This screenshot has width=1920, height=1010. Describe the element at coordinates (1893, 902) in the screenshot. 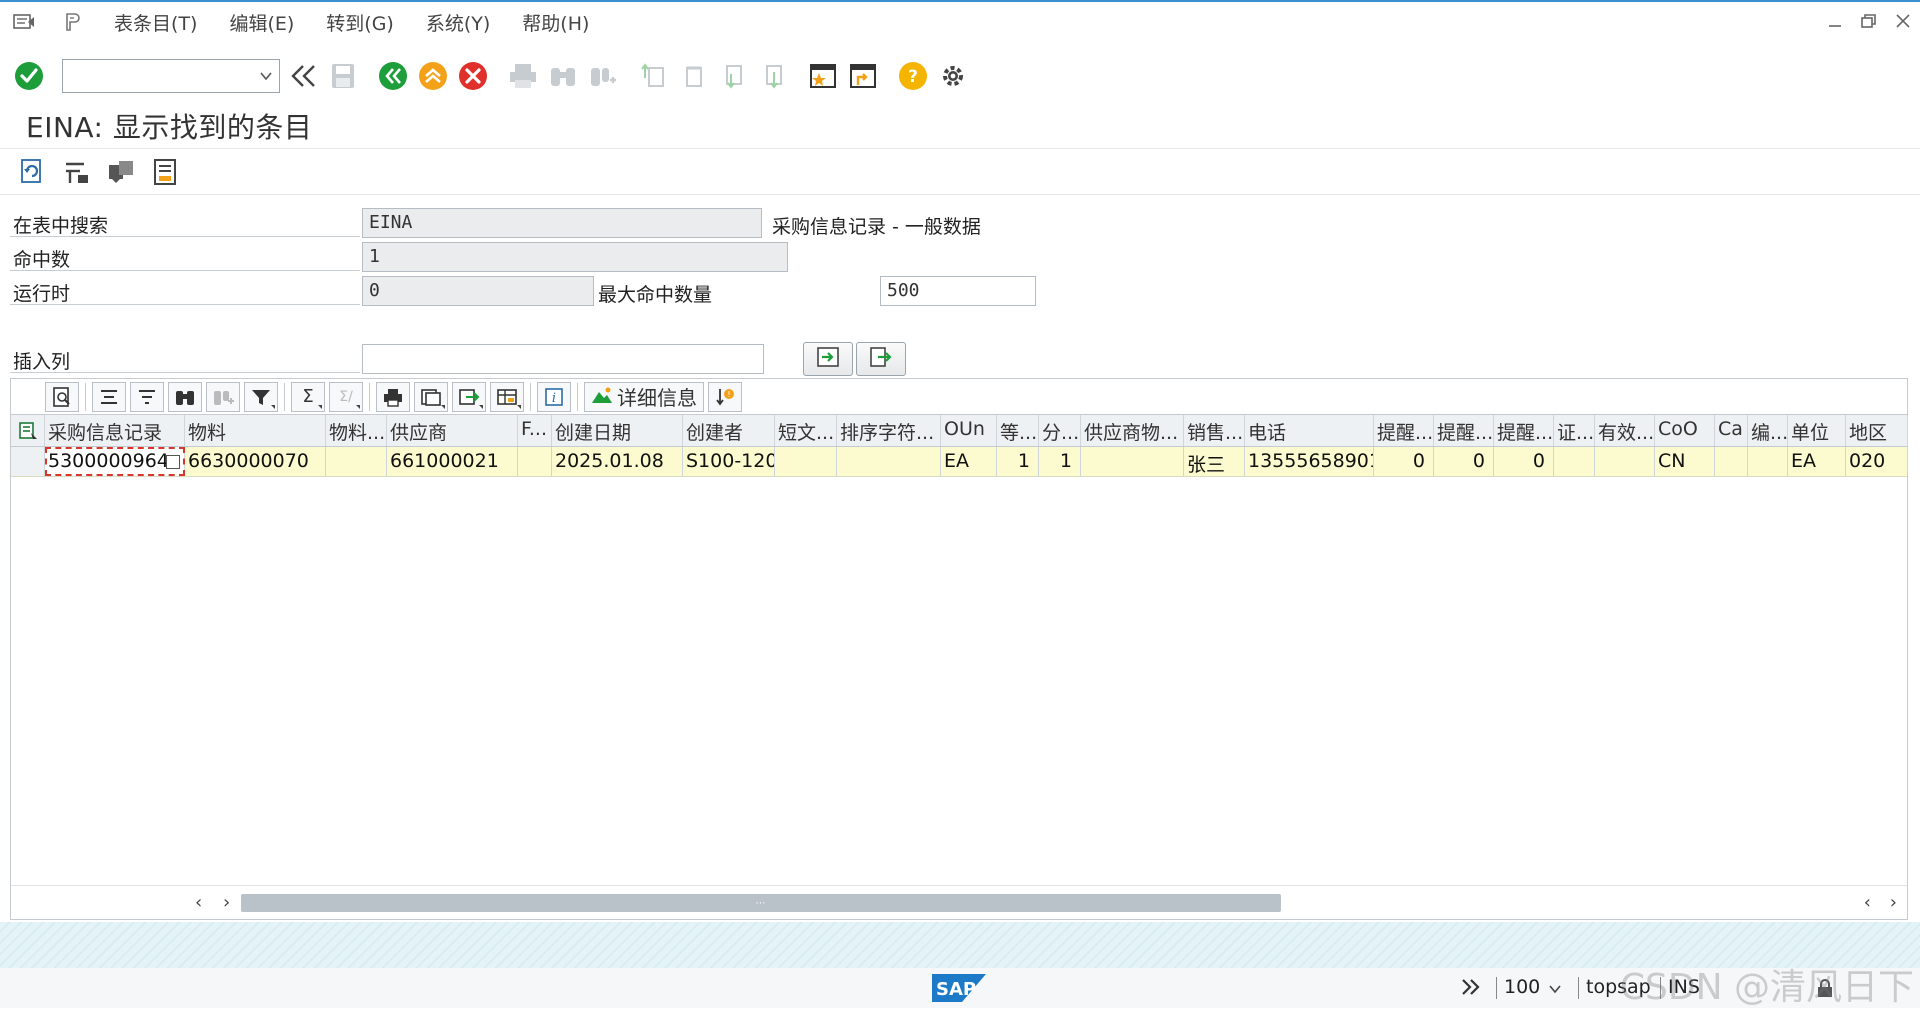

I see `scroll-right-end-icon: ›` at that location.